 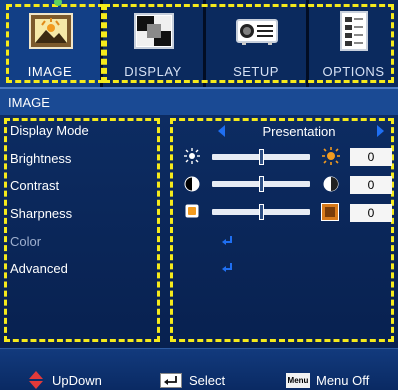 I want to click on tab-indicator-icon, so click(x=58, y=3).